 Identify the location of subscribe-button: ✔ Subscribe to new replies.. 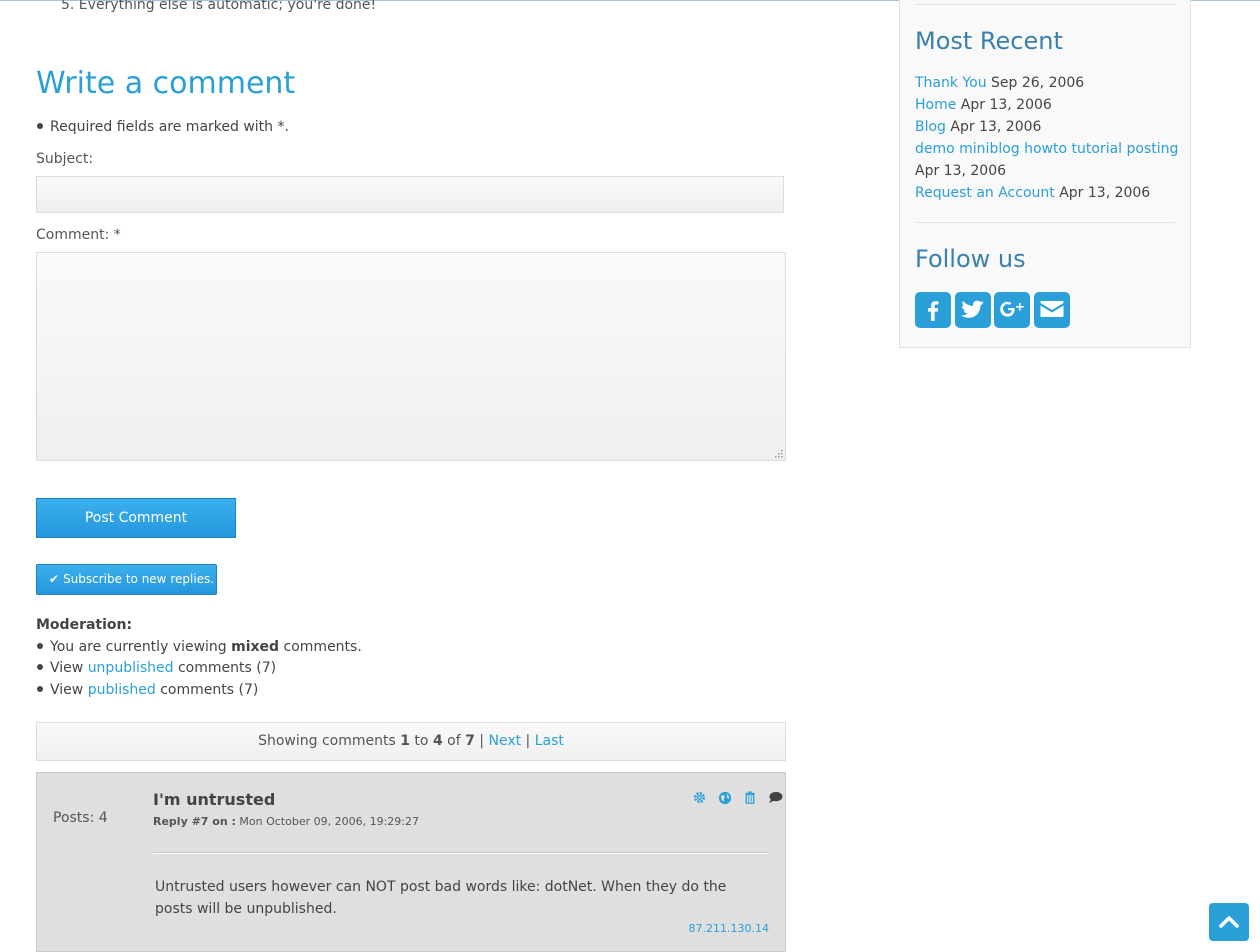
(126, 579).